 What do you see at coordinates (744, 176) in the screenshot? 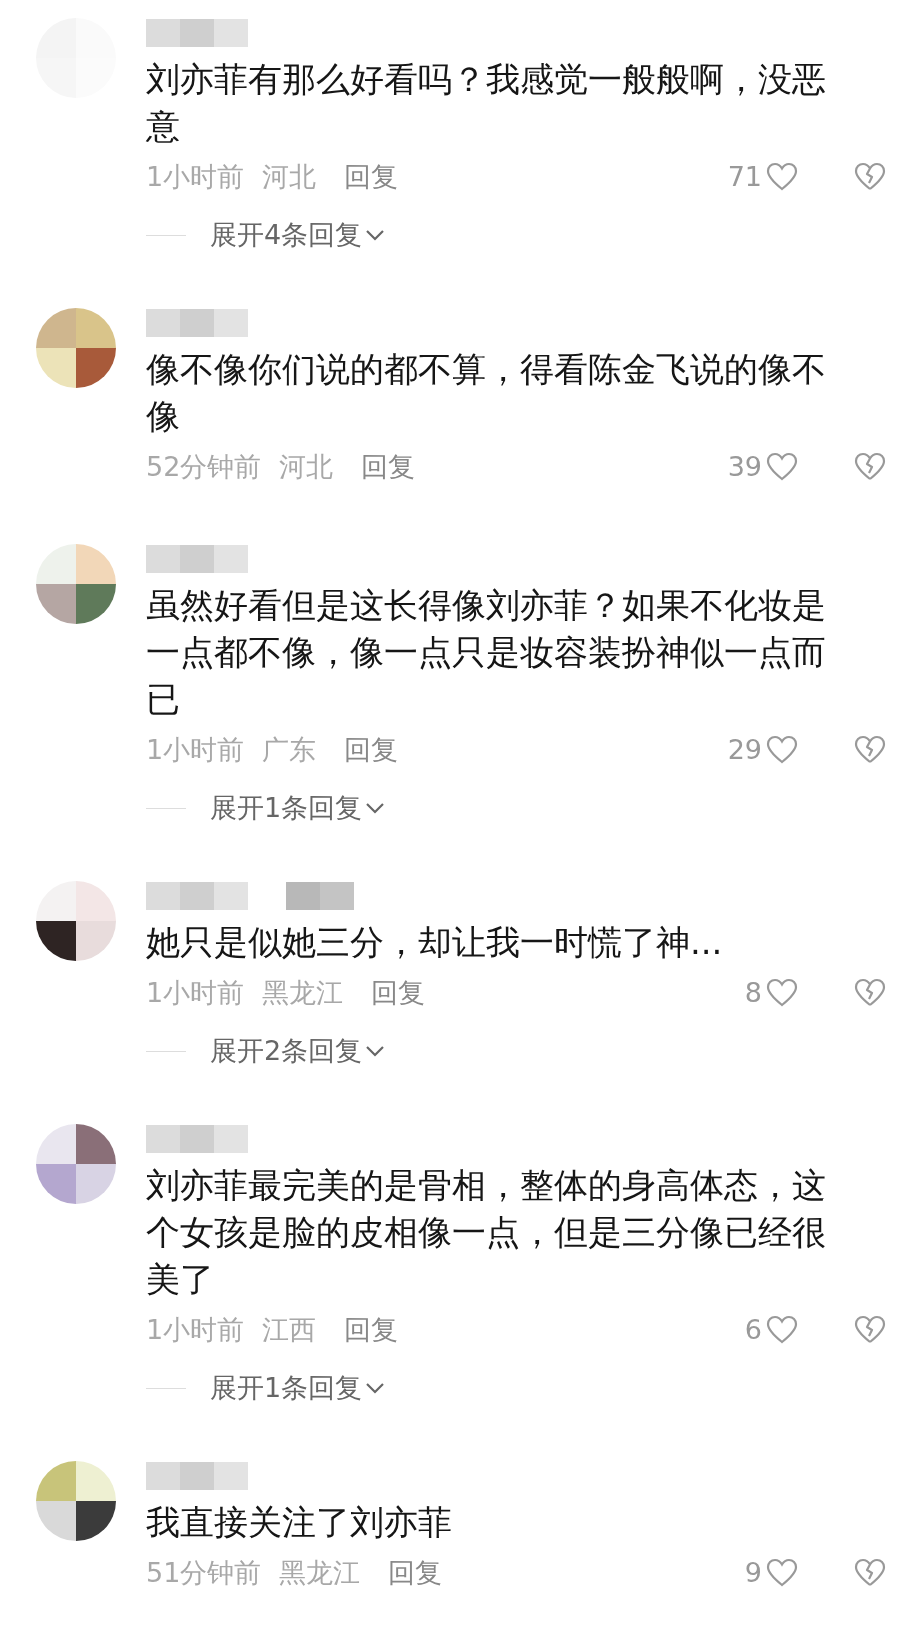
I see `like-count: 71` at bounding box center [744, 176].